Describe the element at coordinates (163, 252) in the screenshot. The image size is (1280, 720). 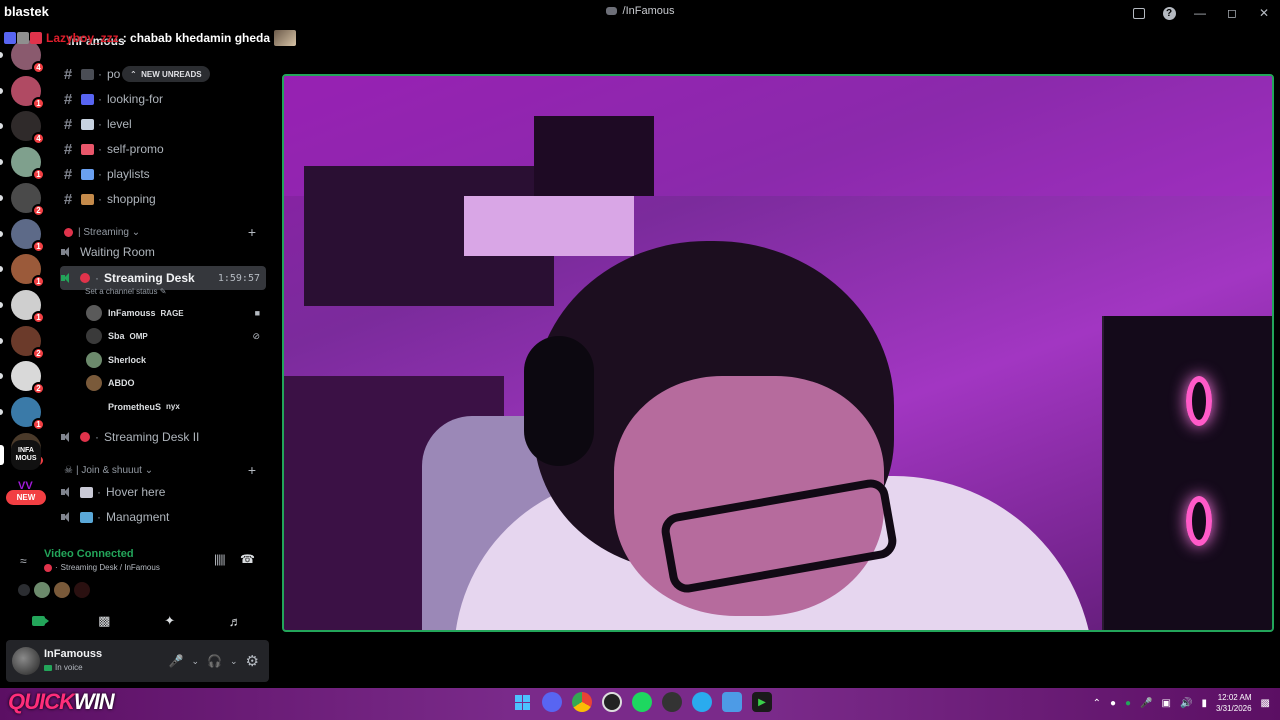
I see `voice-channel-waiting-room: Waiting Room` at that location.